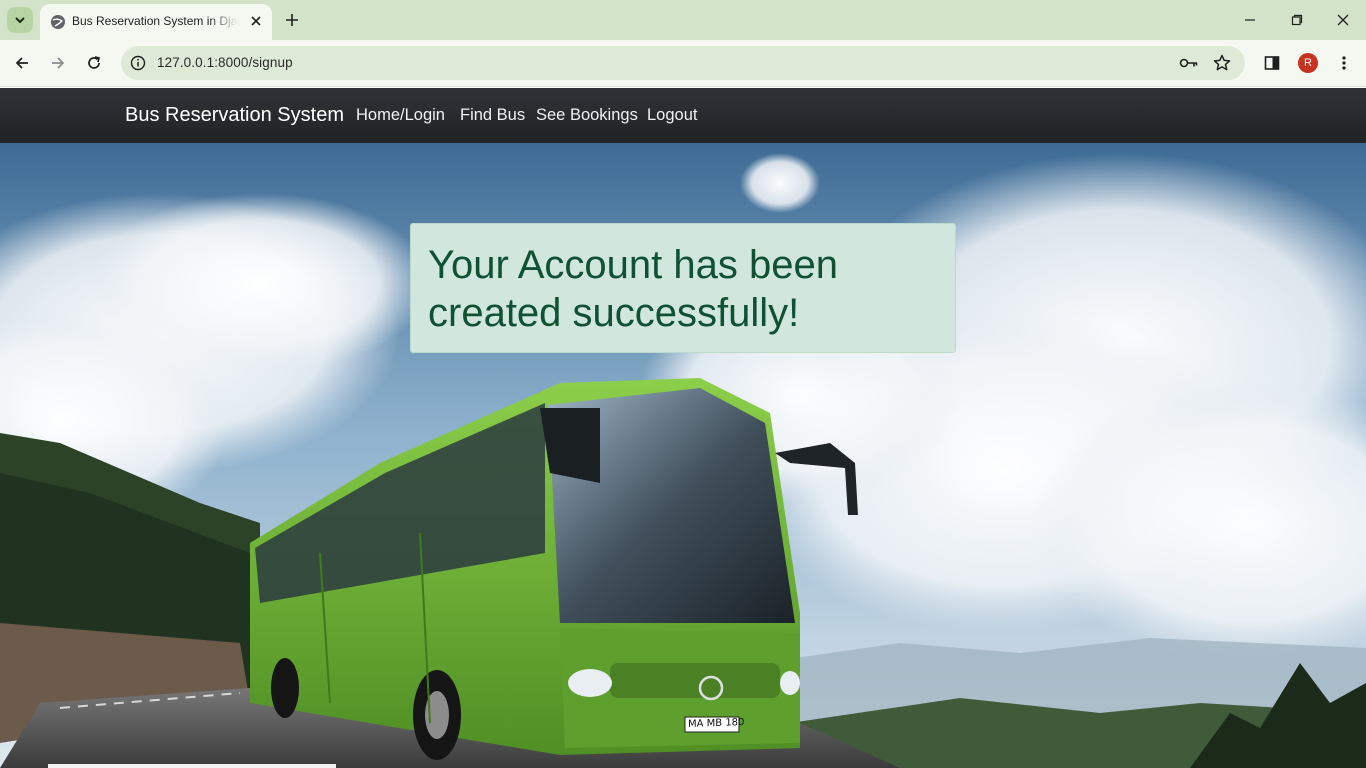  I want to click on scroll-indicator, so click(192, 766).